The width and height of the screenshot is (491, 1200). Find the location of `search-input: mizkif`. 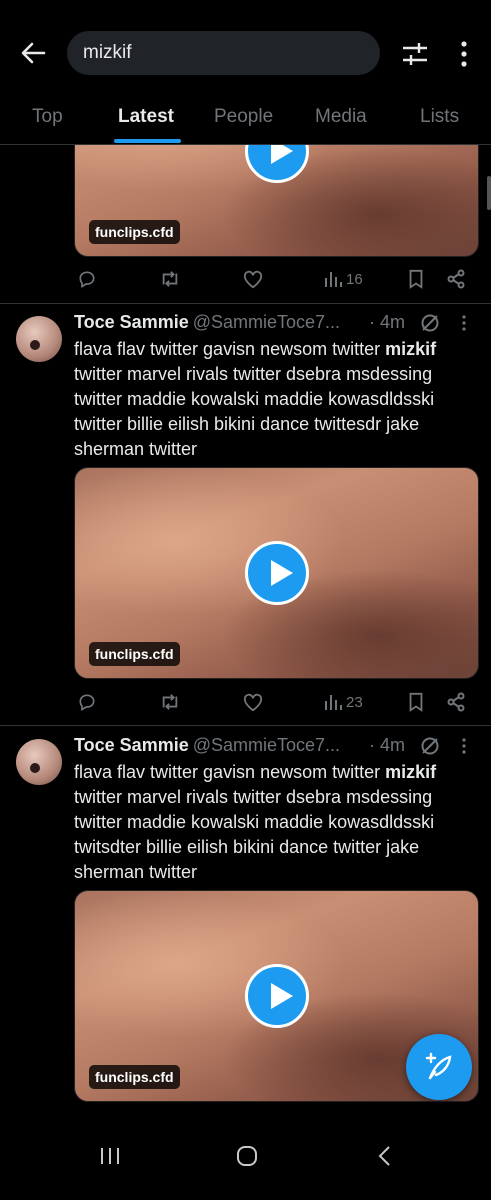

search-input: mizkif is located at coordinates (223, 53).